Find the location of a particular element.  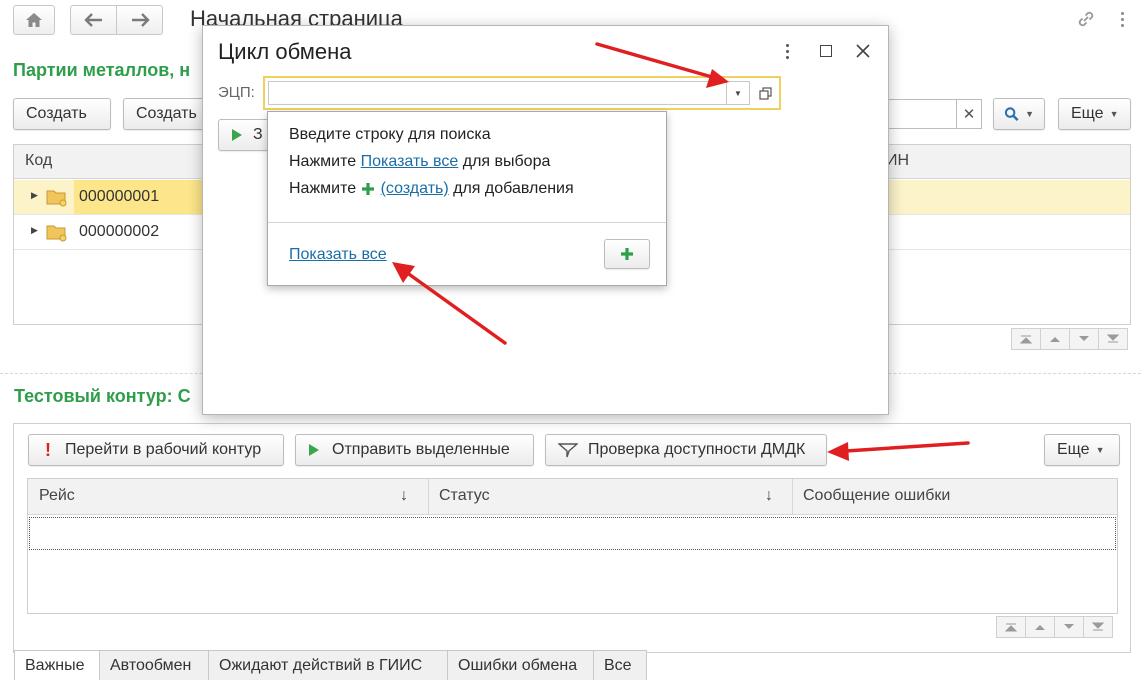

popup-hint-create: Нажмите (создать) для добавления is located at coordinates (431, 189).